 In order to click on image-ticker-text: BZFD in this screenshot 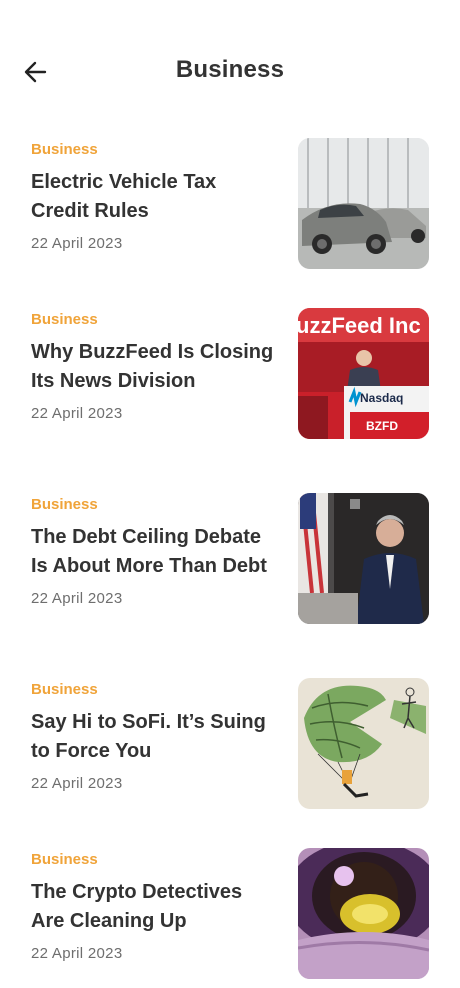, I will do `click(382, 426)`.